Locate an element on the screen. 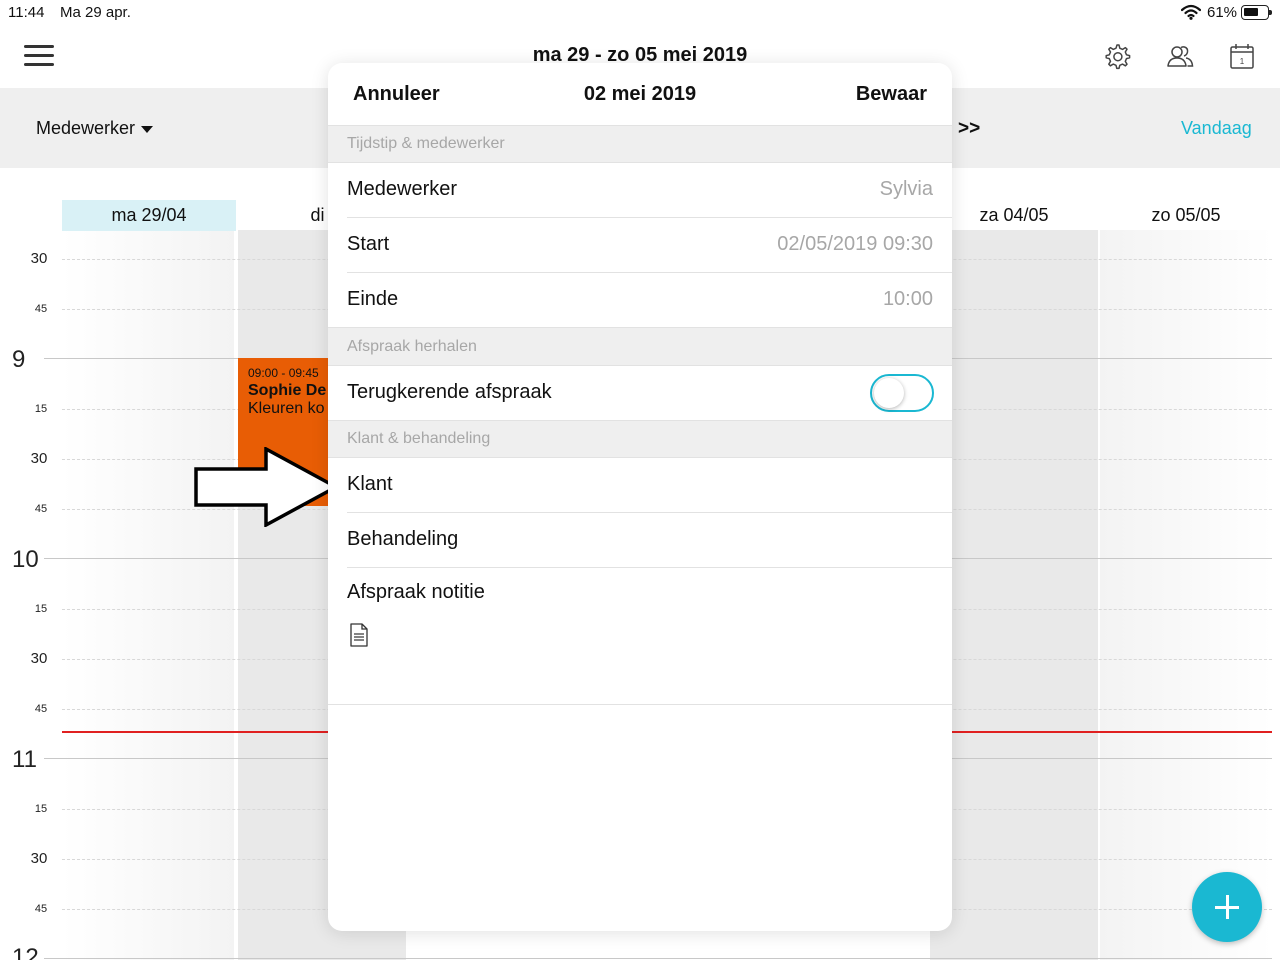  treatment-row: Behandeling is located at coordinates (640, 540).